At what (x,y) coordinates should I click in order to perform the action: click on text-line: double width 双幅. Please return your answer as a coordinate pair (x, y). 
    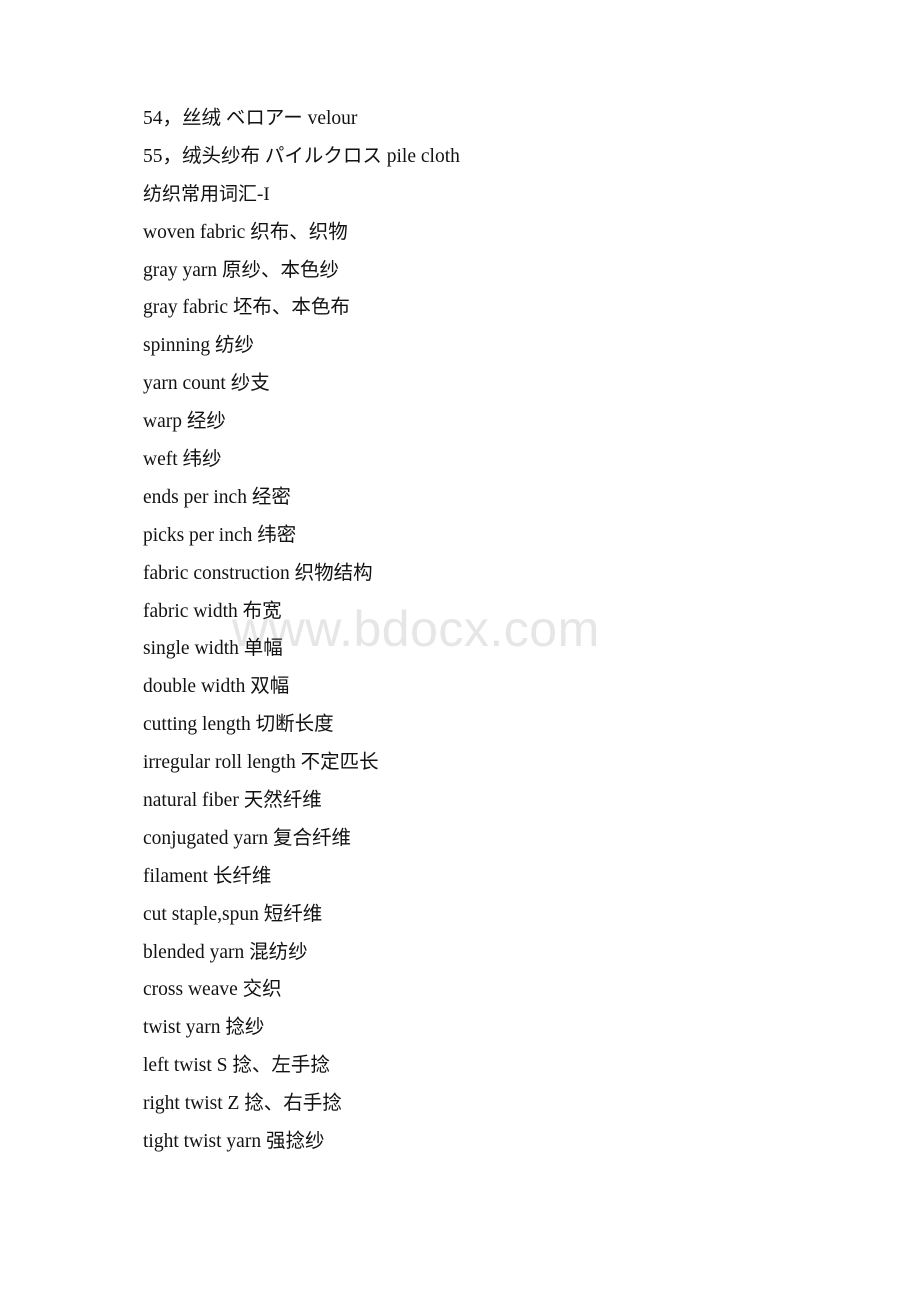
    Looking at the image, I should click on (216, 687).